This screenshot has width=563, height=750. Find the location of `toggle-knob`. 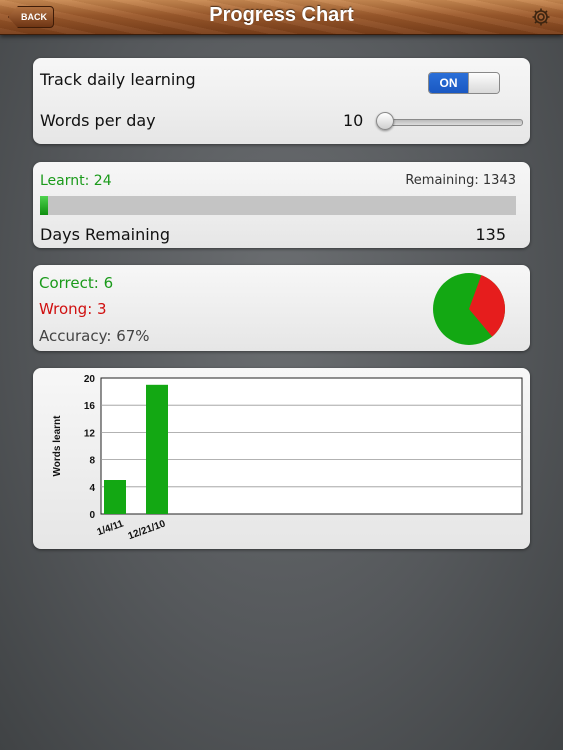

toggle-knob is located at coordinates (483, 83).